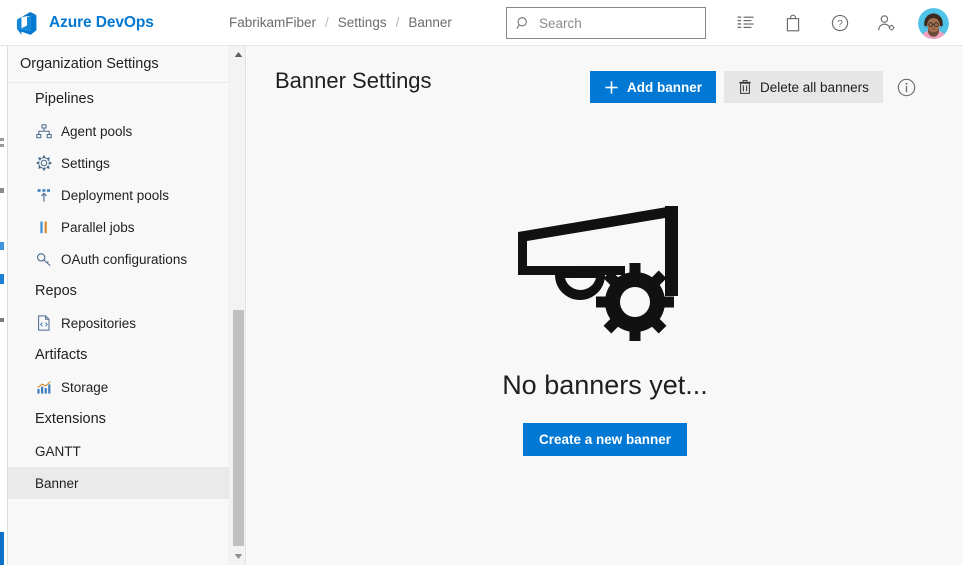 The height and width of the screenshot is (565, 963). Describe the element at coordinates (126, 163) in the screenshot. I see `sidebar-item-settings: Settings` at that location.